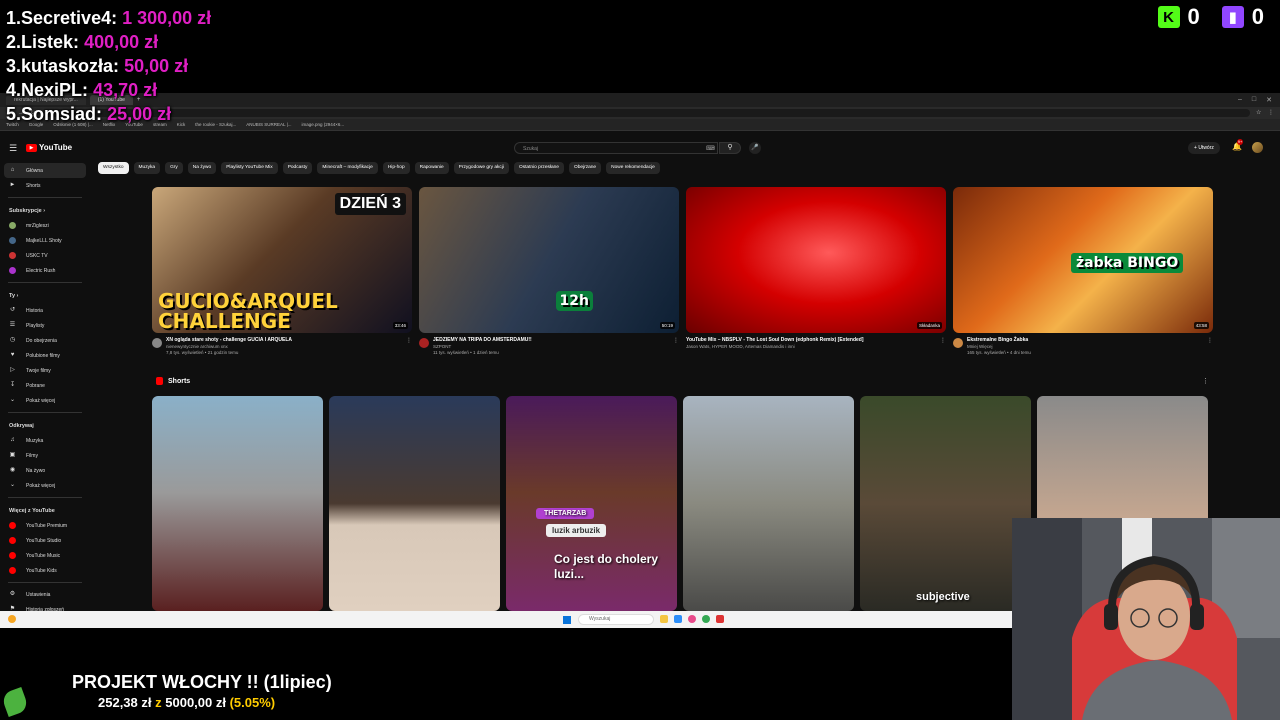  I want to click on video-thumbnail: Składanka, so click(816, 260).